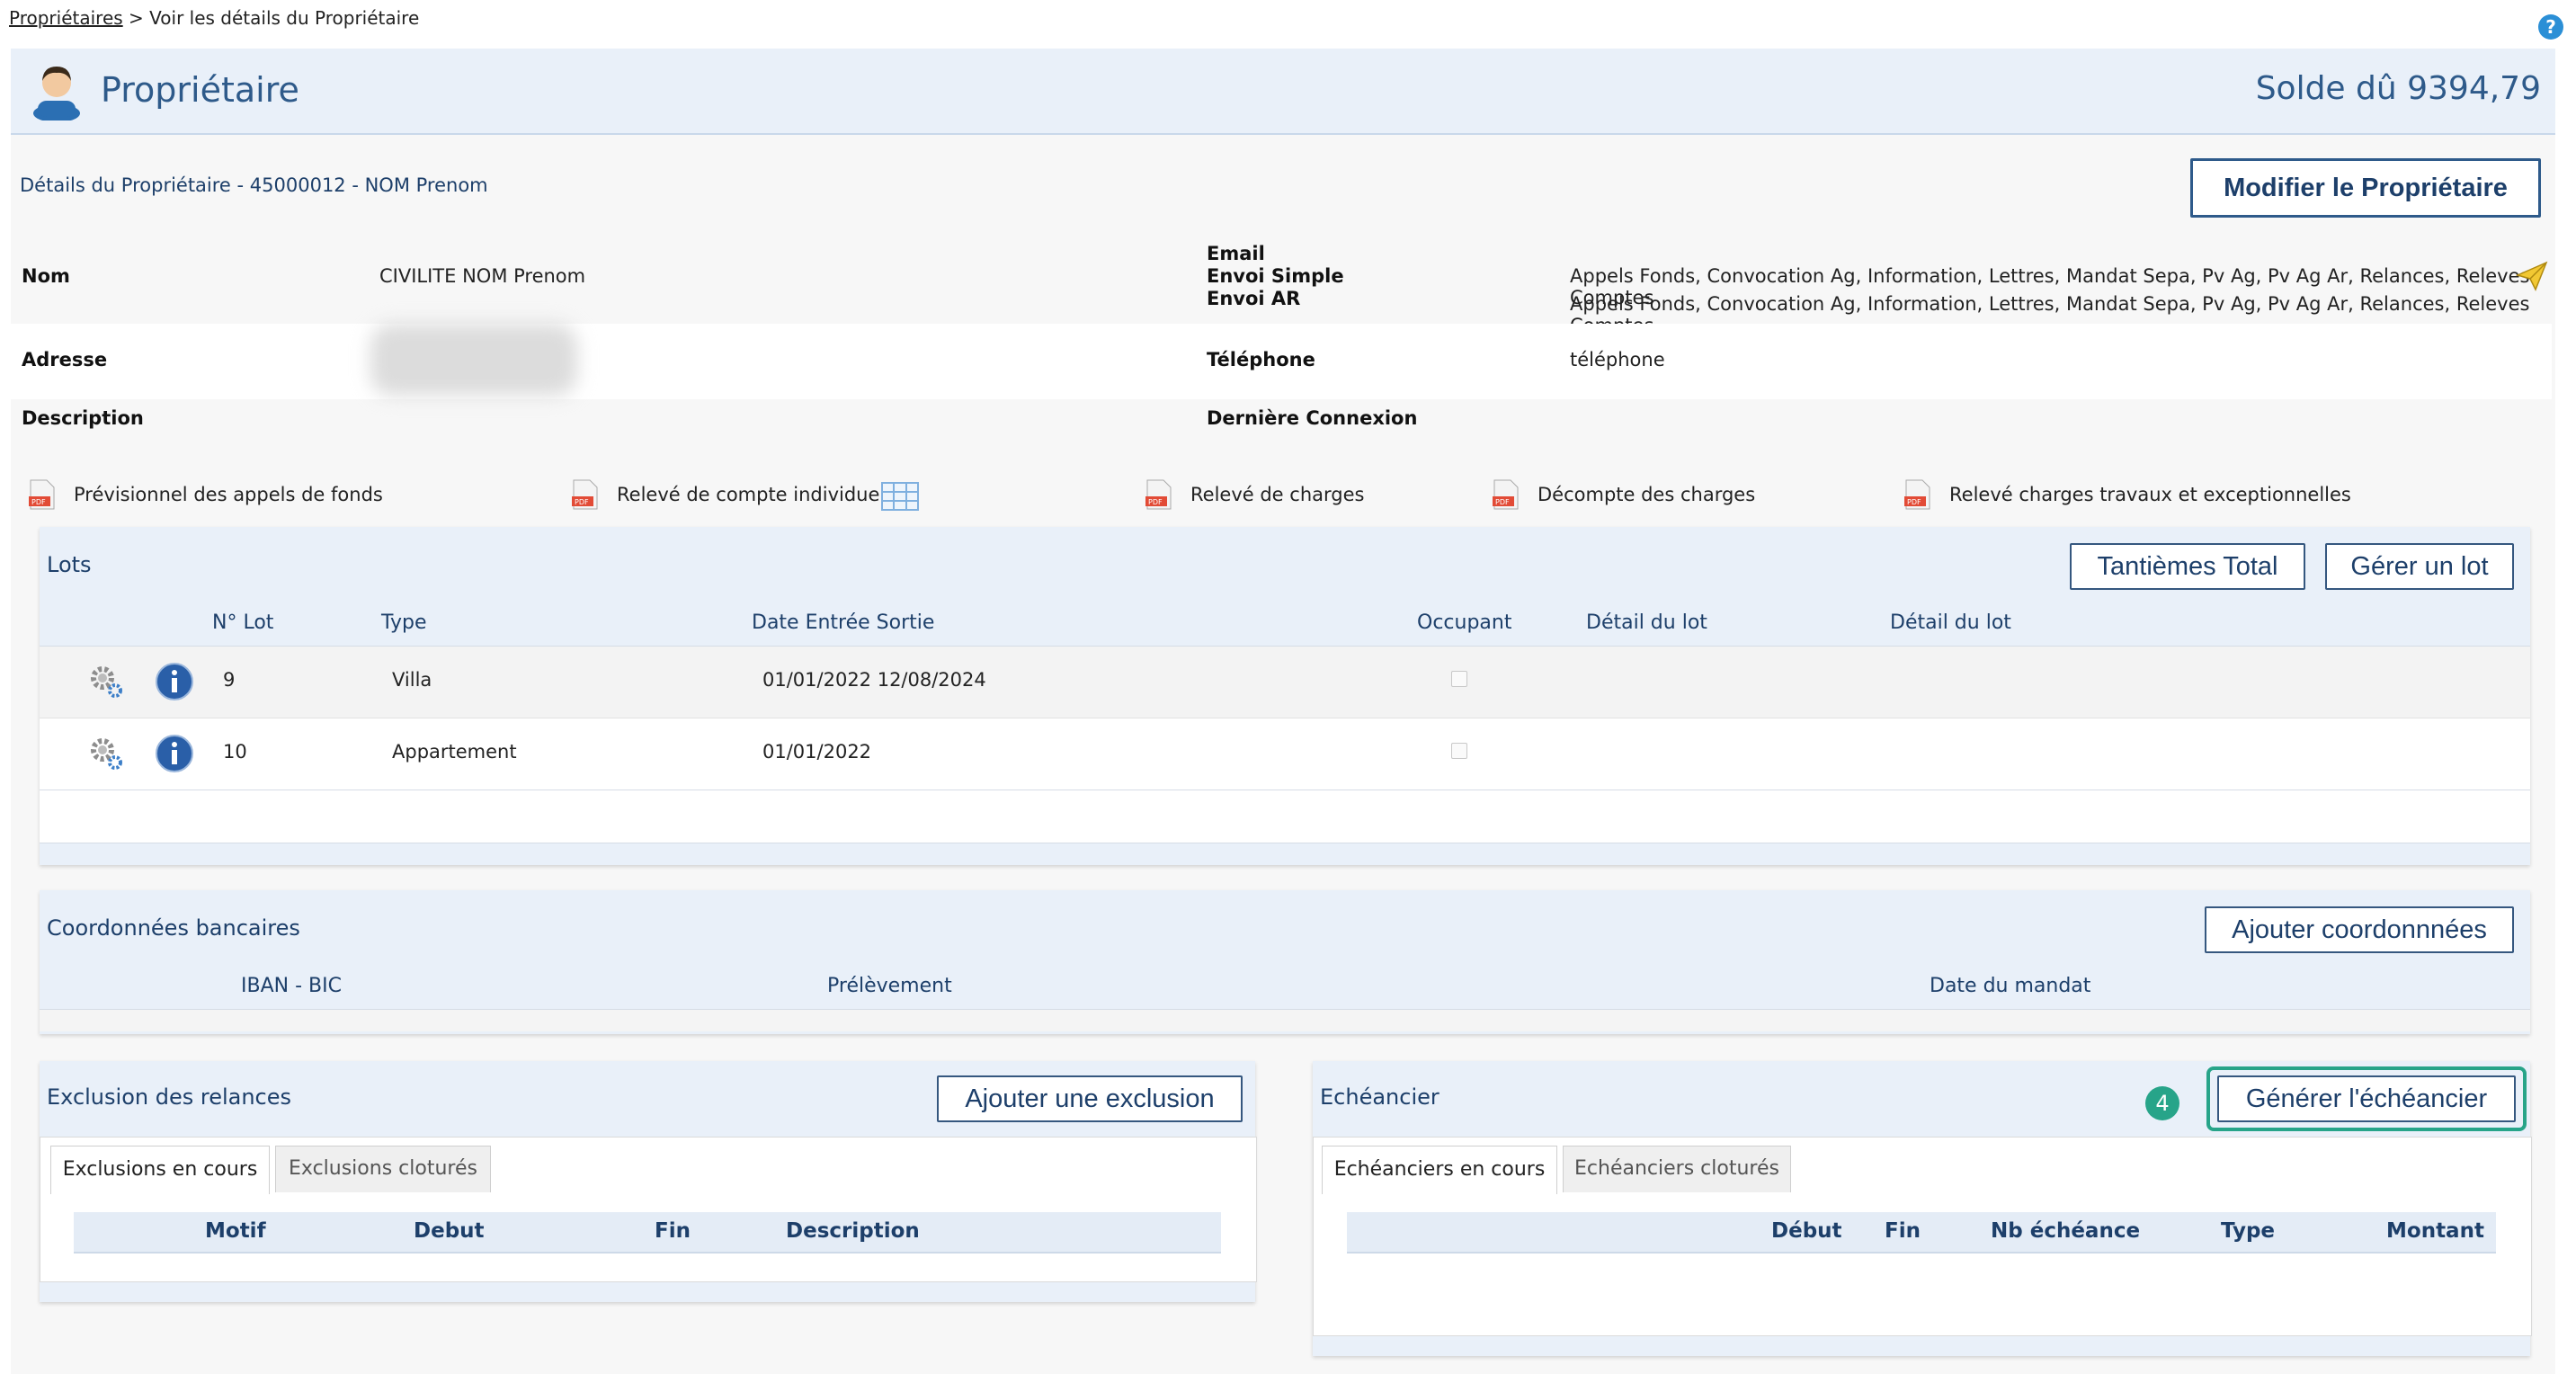  Describe the element at coordinates (1677, 1169) in the screenshot. I see `tab-echeanciers-clotures: Echéanciers cloturés` at that location.